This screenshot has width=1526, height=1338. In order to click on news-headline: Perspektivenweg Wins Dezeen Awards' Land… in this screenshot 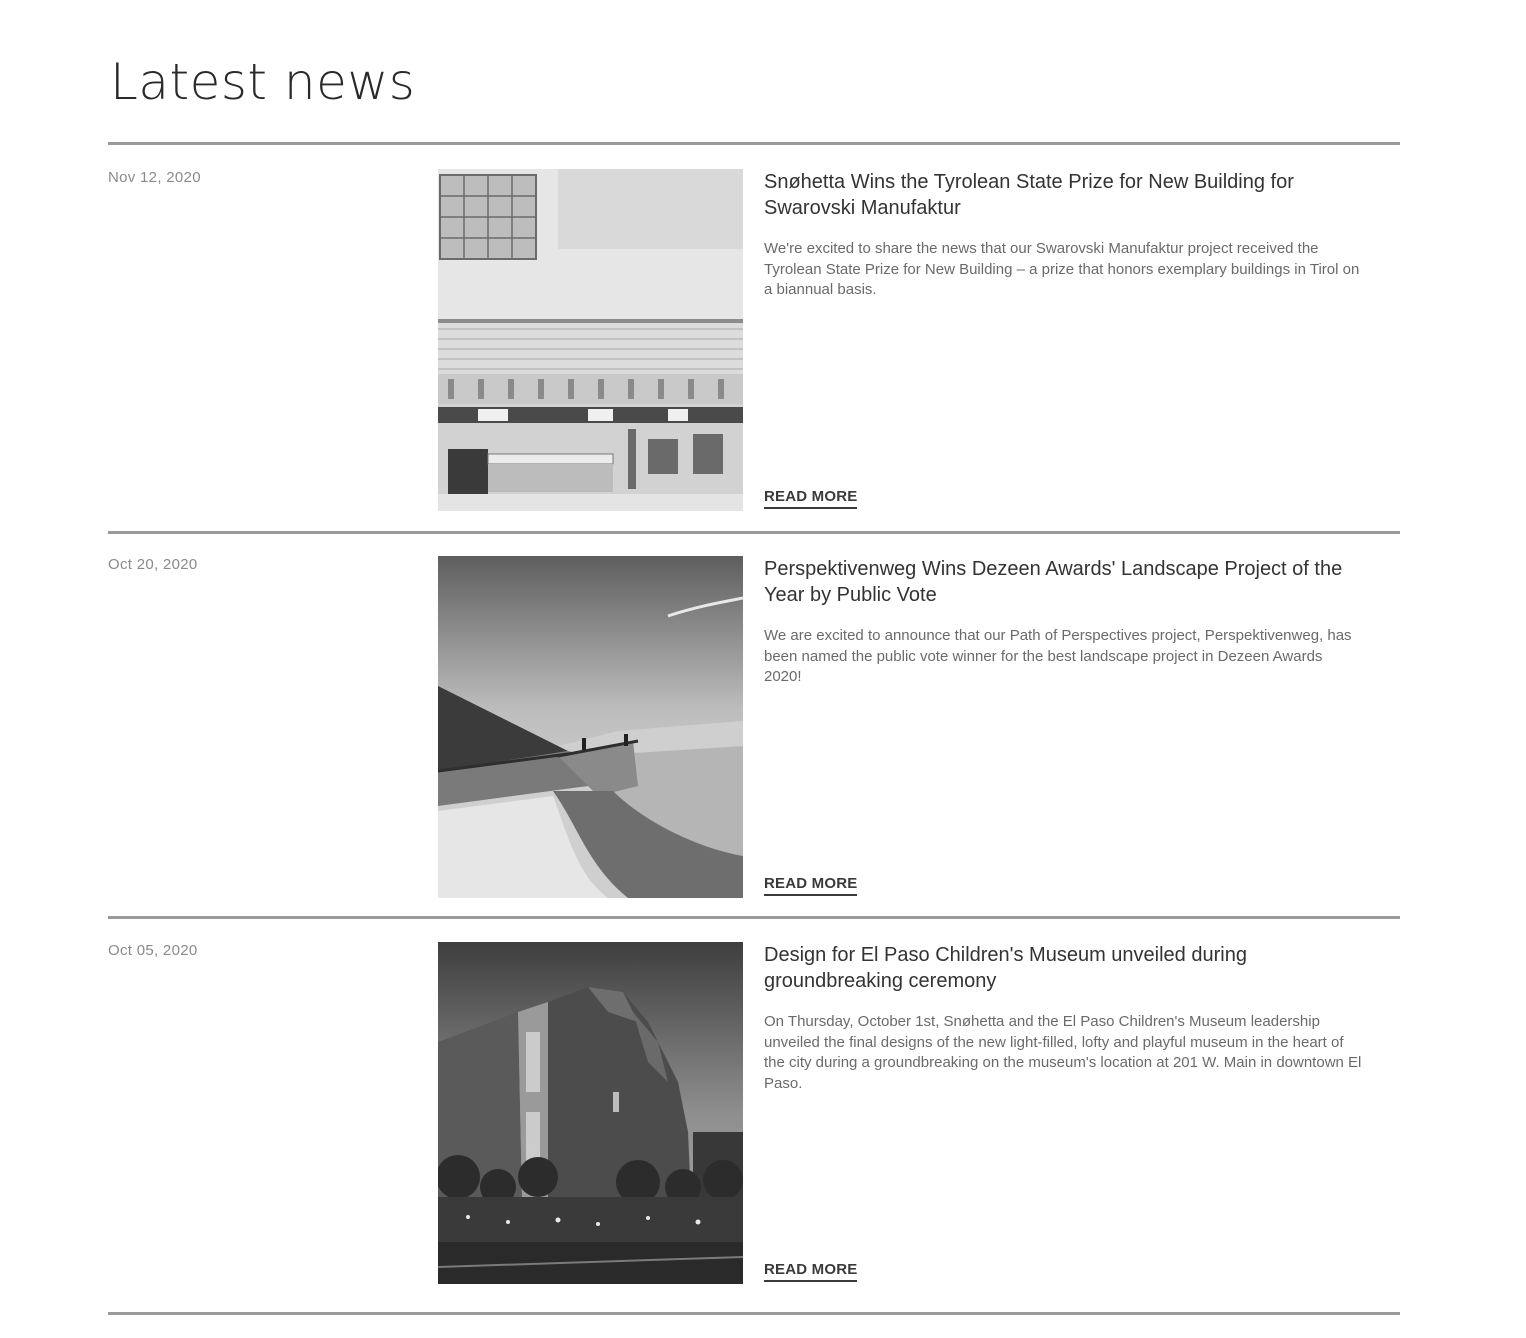, I will do `click(1074, 582)`.